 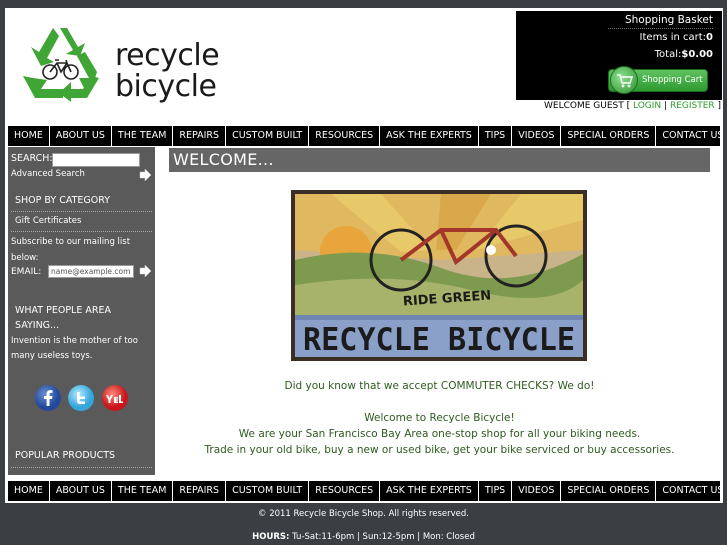 I want to click on logo-line-1: recycle, so click(x=167, y=55).